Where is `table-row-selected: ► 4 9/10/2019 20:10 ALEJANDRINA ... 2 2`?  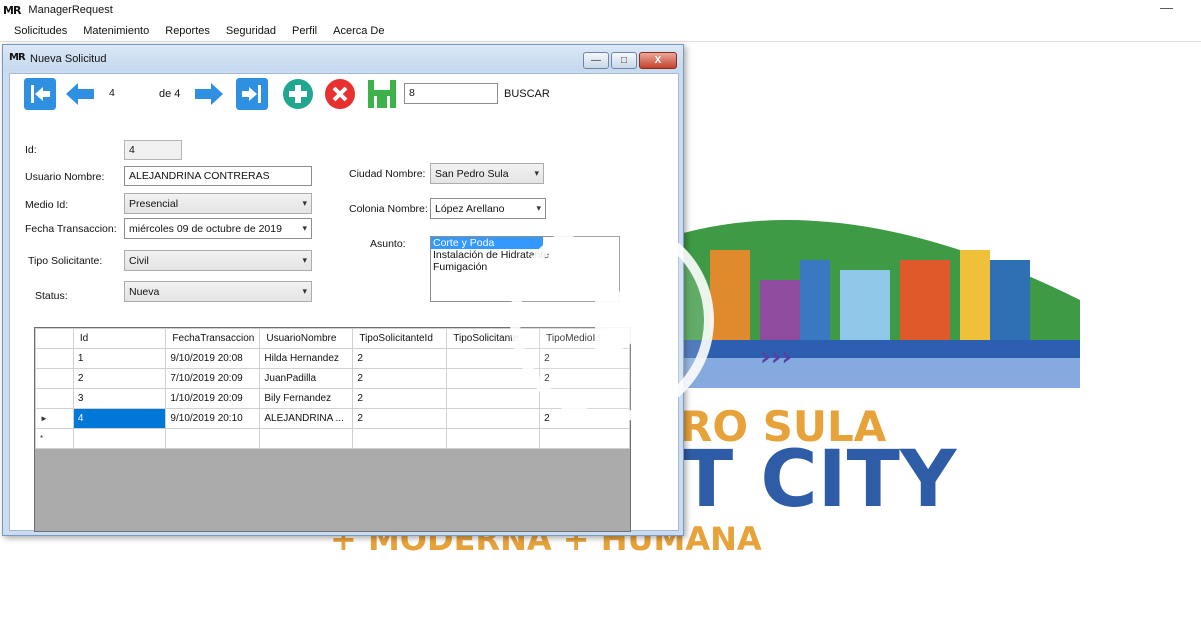 table-row-selected: ► 4 9/10/2019 20:10 ALEJANDRINA ... 2 2 is located at coordinates (332, 418).